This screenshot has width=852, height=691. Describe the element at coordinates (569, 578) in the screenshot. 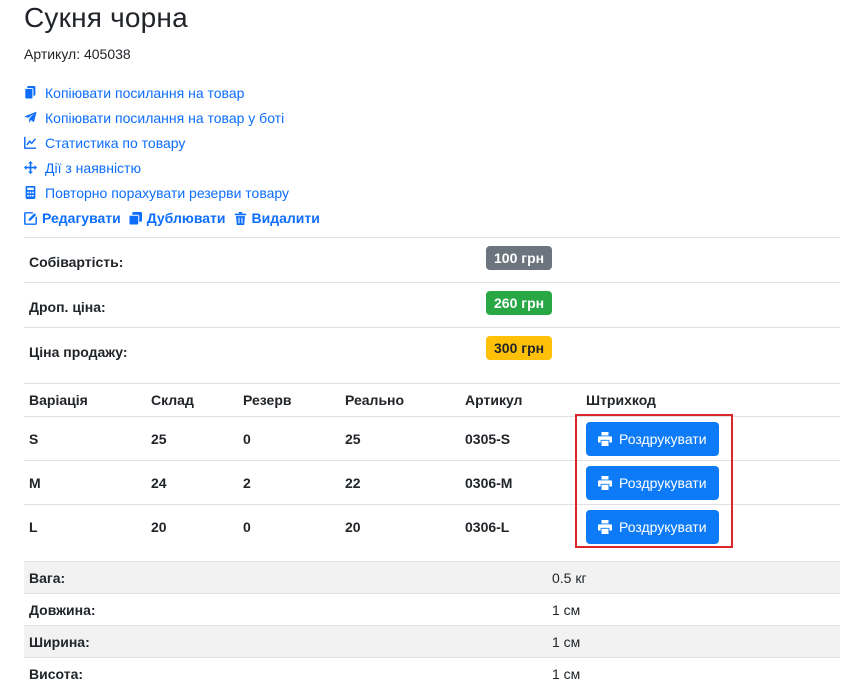

I see `weight-value: 0.5 кг` at that location.